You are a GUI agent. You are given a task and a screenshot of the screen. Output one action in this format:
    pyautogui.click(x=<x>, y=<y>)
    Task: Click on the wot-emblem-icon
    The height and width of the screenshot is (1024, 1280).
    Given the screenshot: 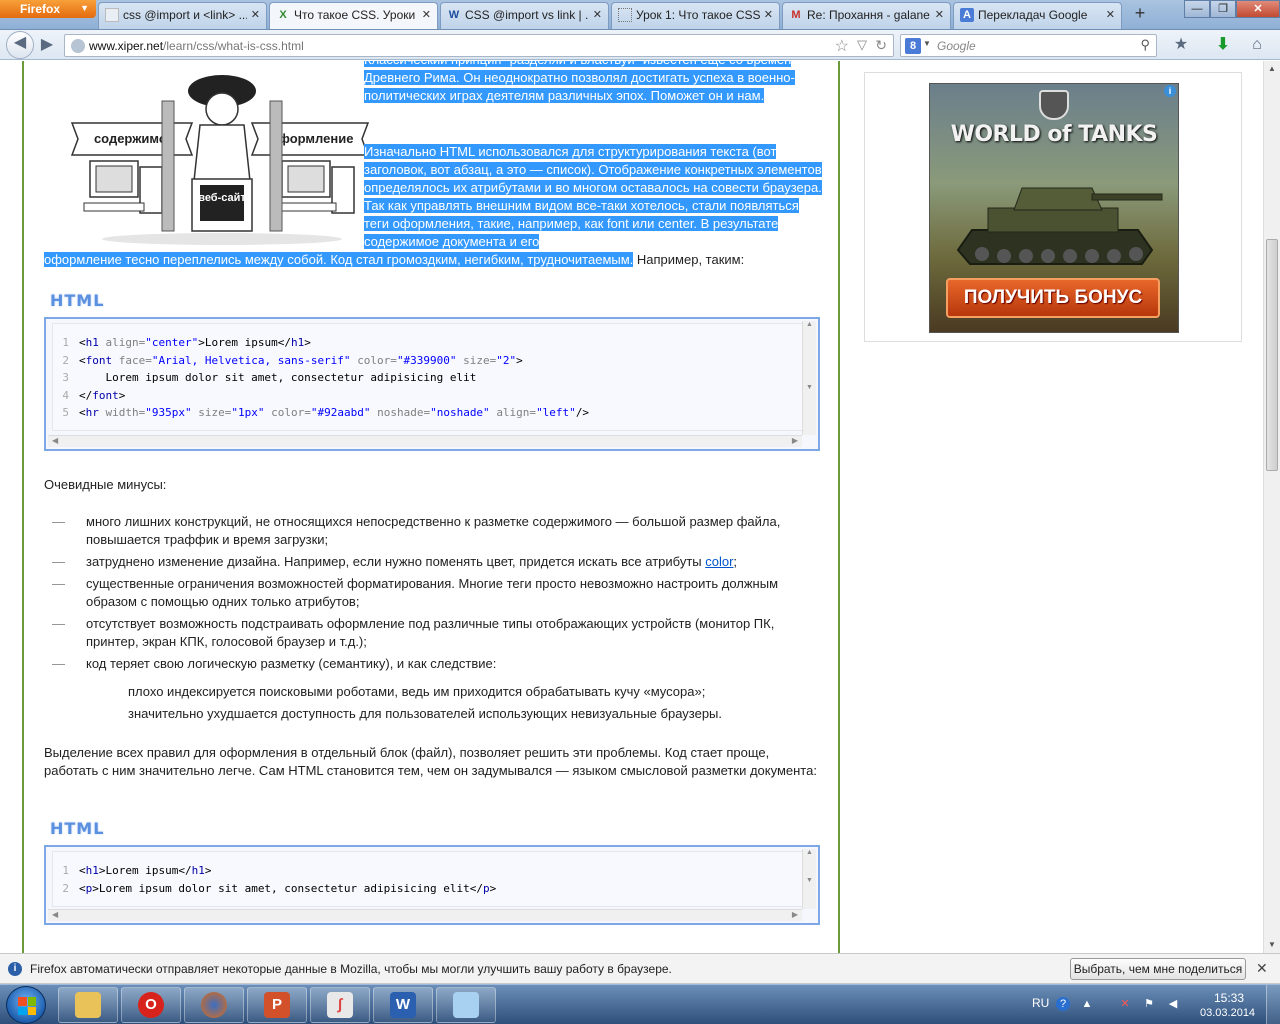 What is the action you would take?
    pyautogui.click(x=1054, y=105)
    